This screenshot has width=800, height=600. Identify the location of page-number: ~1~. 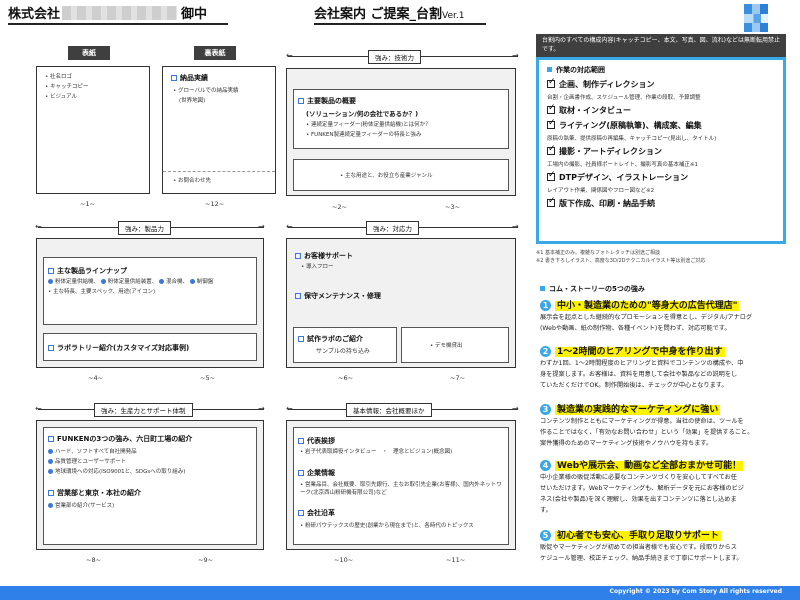
(88, 204).